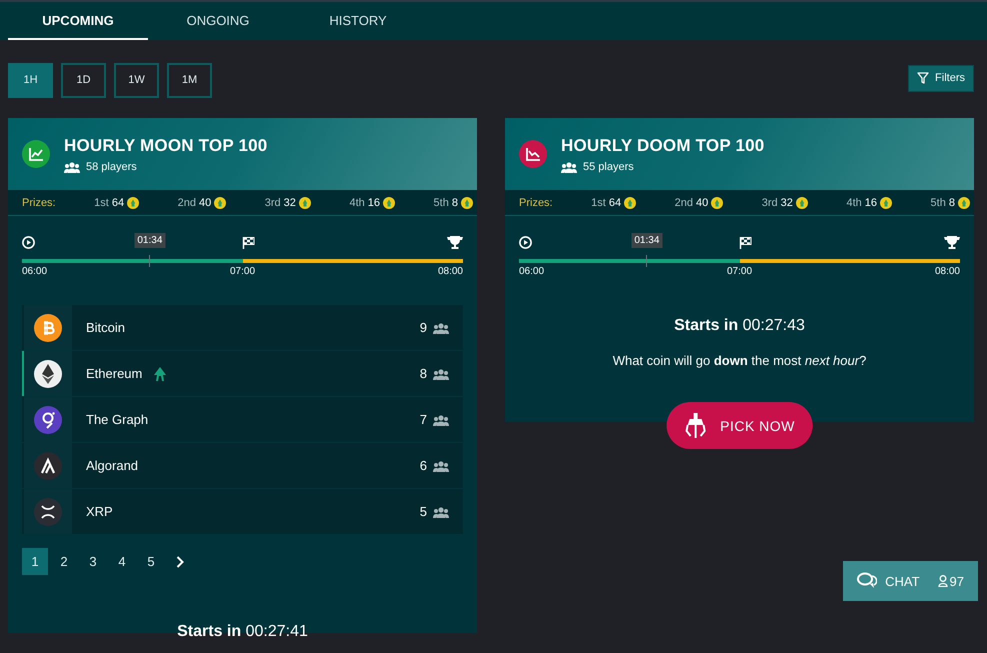 The height and width of the screenshot is (653, 987). What do you see at coordinates (83, 80) in the screenshot?
I see `period-button: 1D` at bounding box center [83, 80].